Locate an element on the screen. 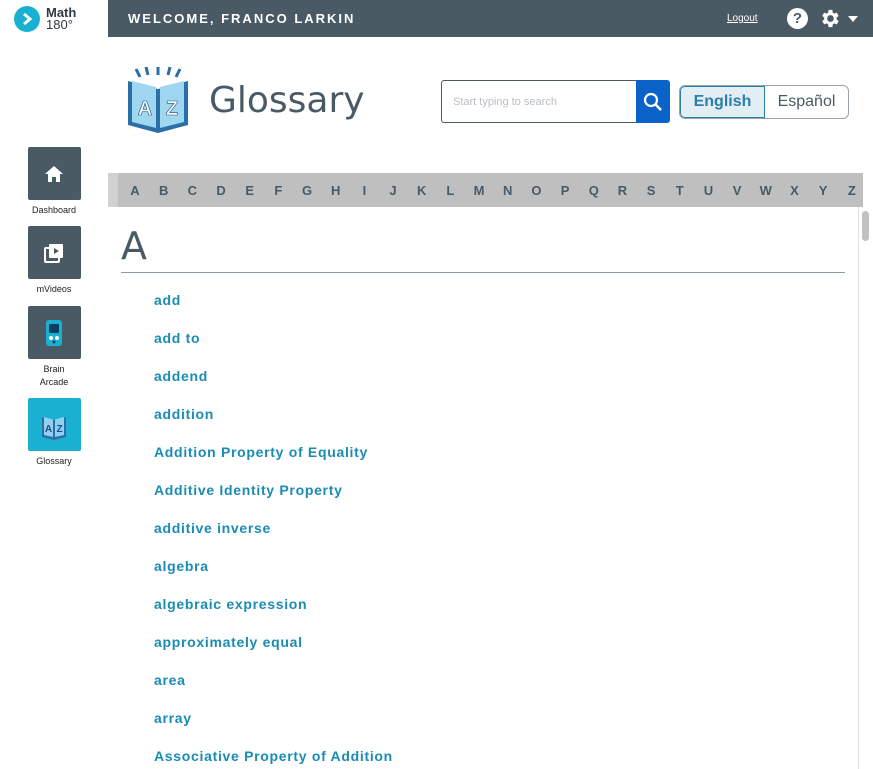  sidebar-tile-mvideos is located at coordinates (54, 252).